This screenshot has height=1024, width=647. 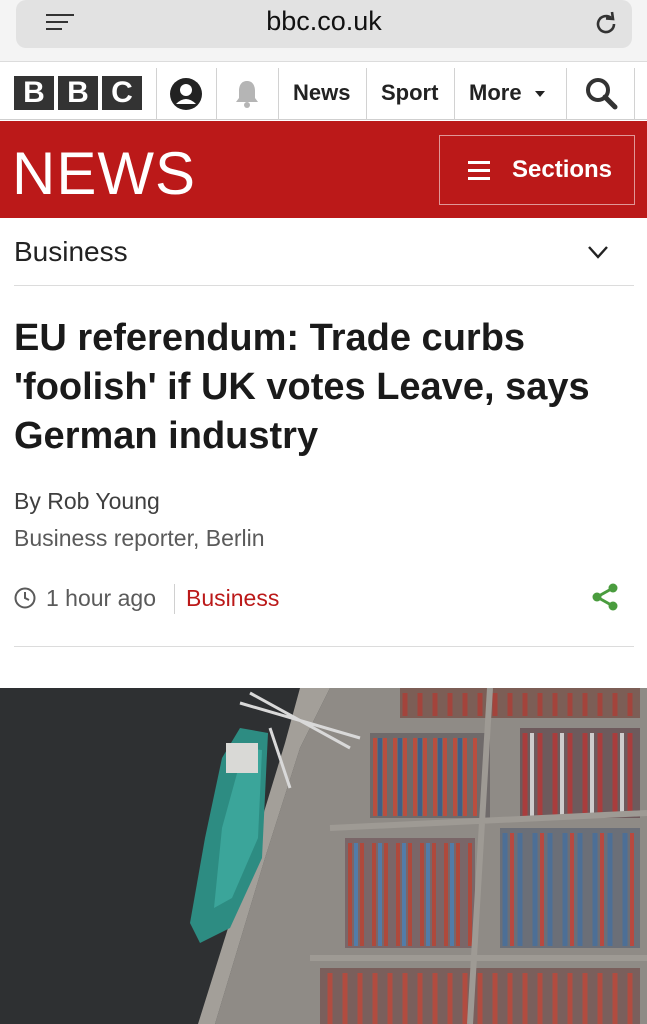 I want to click on sections-button: Sections, so click(x=537, y=170).